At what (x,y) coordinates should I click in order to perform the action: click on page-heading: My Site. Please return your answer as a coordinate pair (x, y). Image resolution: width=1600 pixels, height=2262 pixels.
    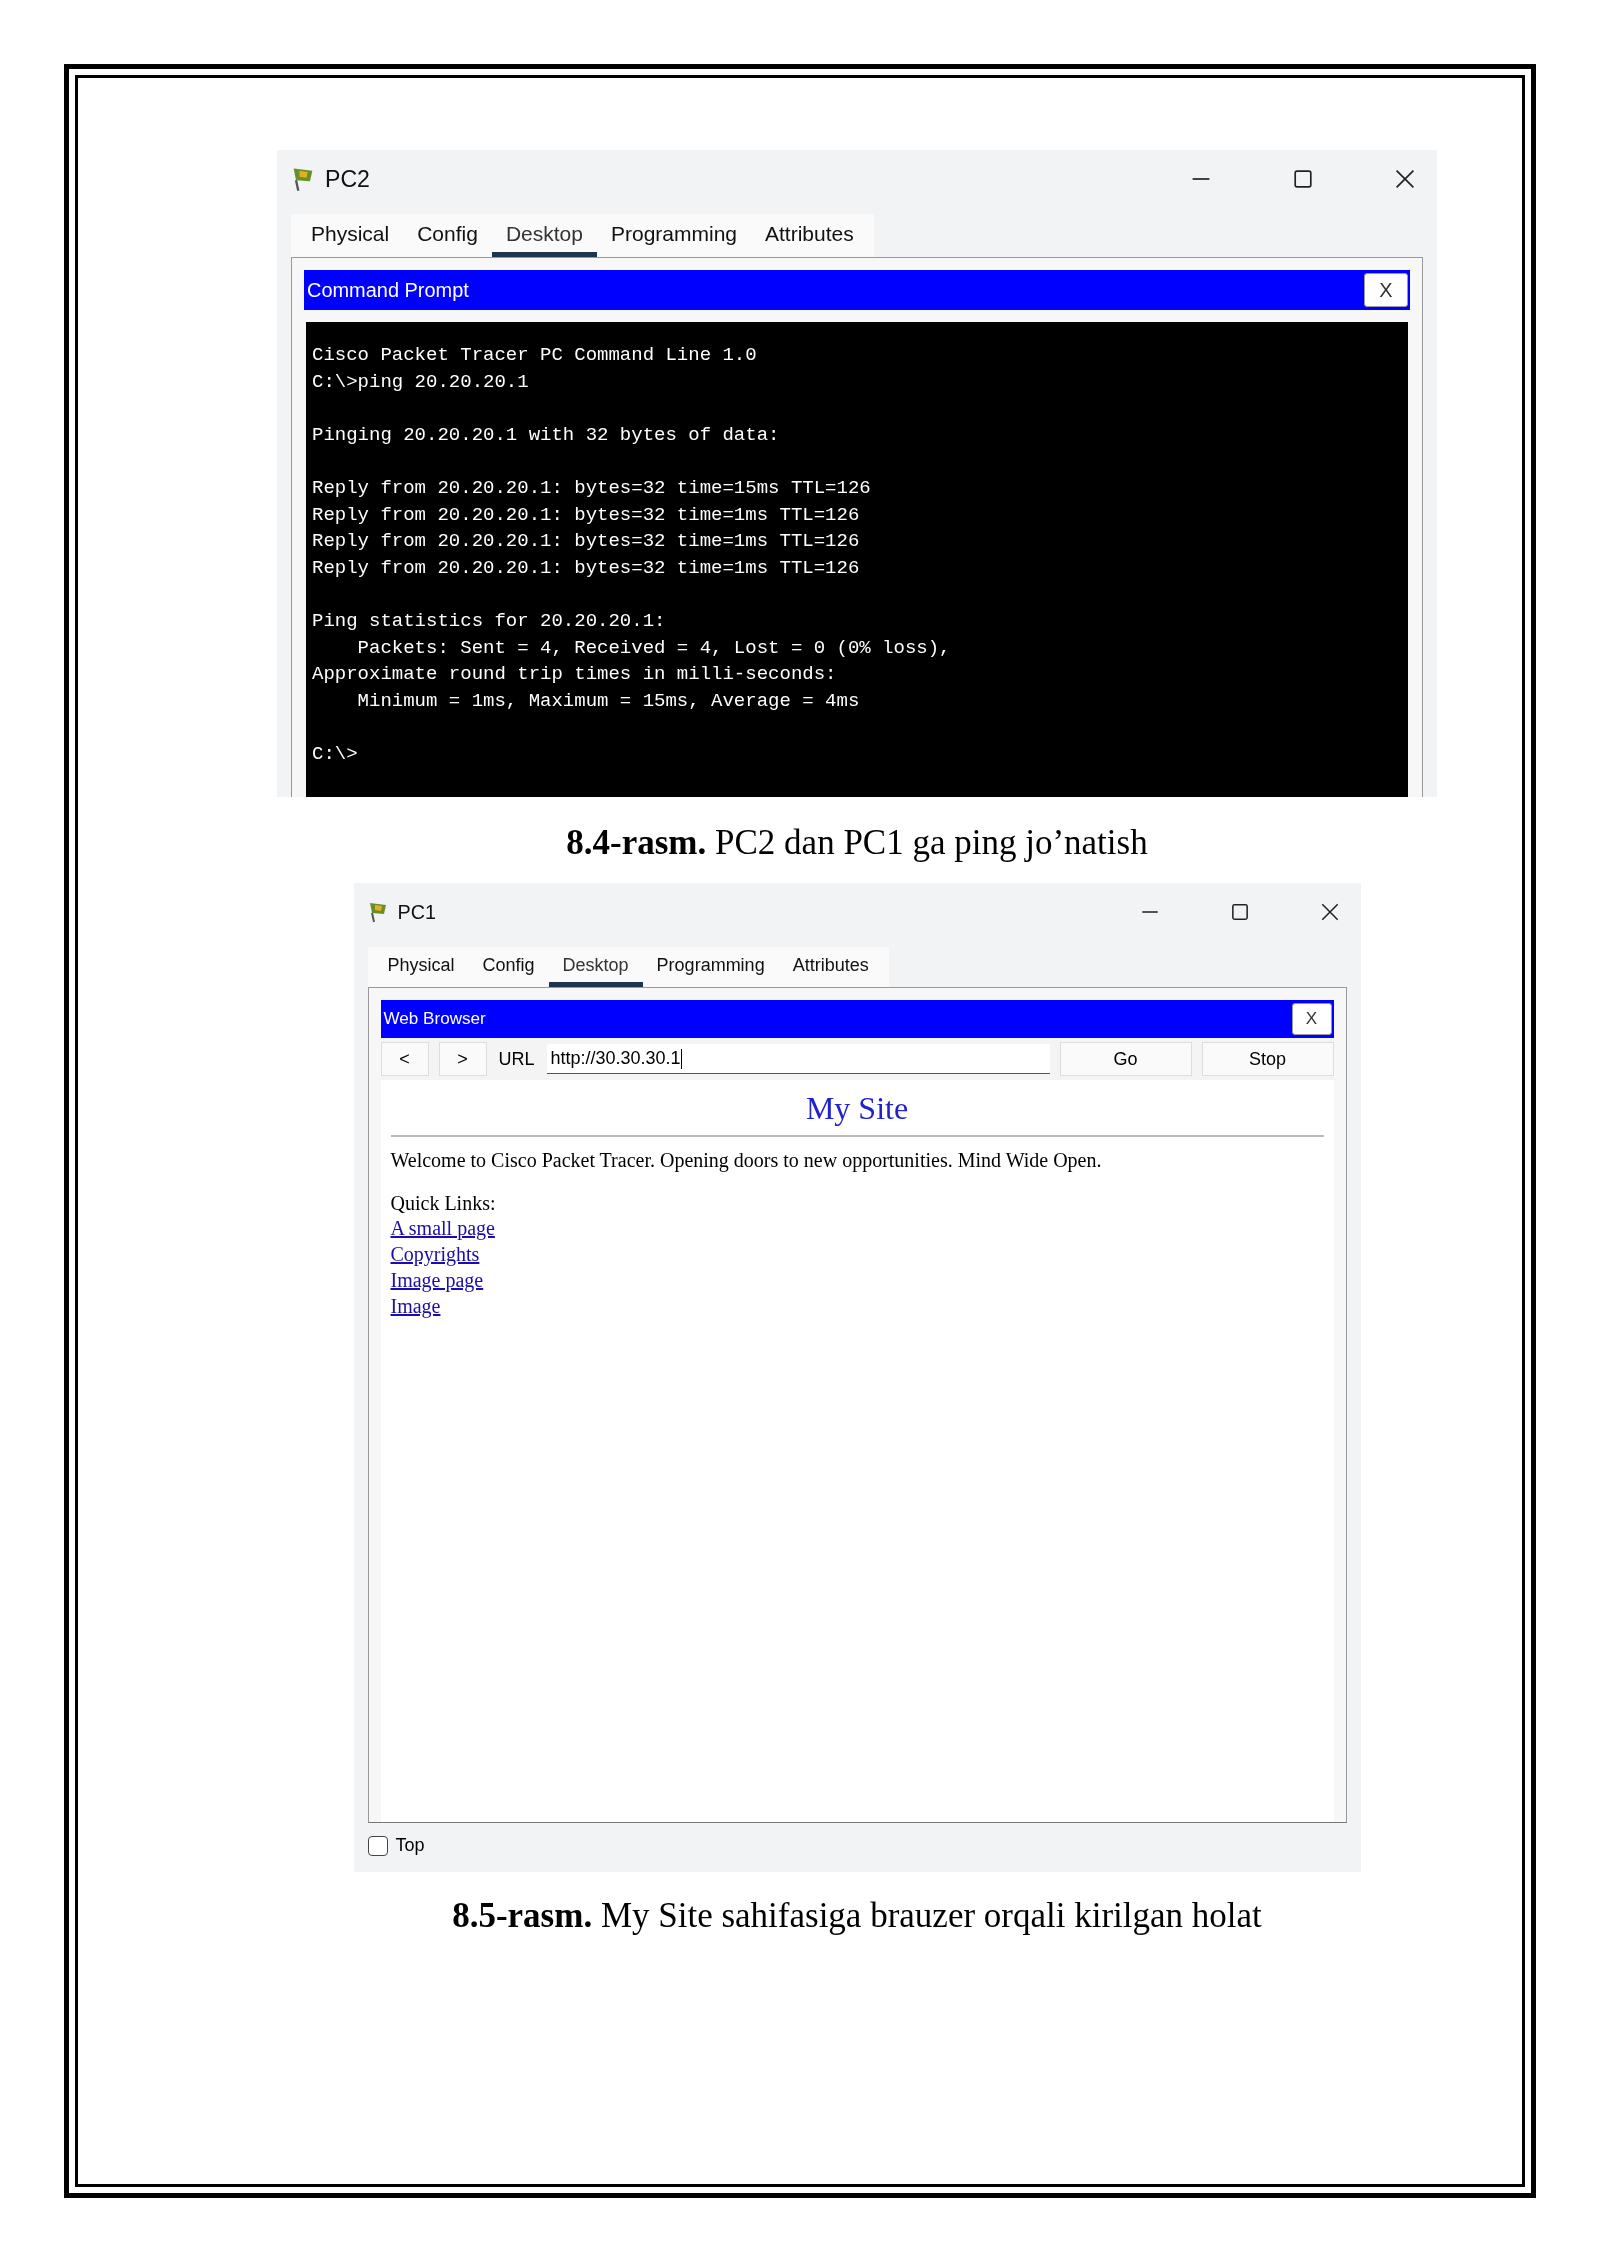
    Looking at the image, I should click on (857, 1108).